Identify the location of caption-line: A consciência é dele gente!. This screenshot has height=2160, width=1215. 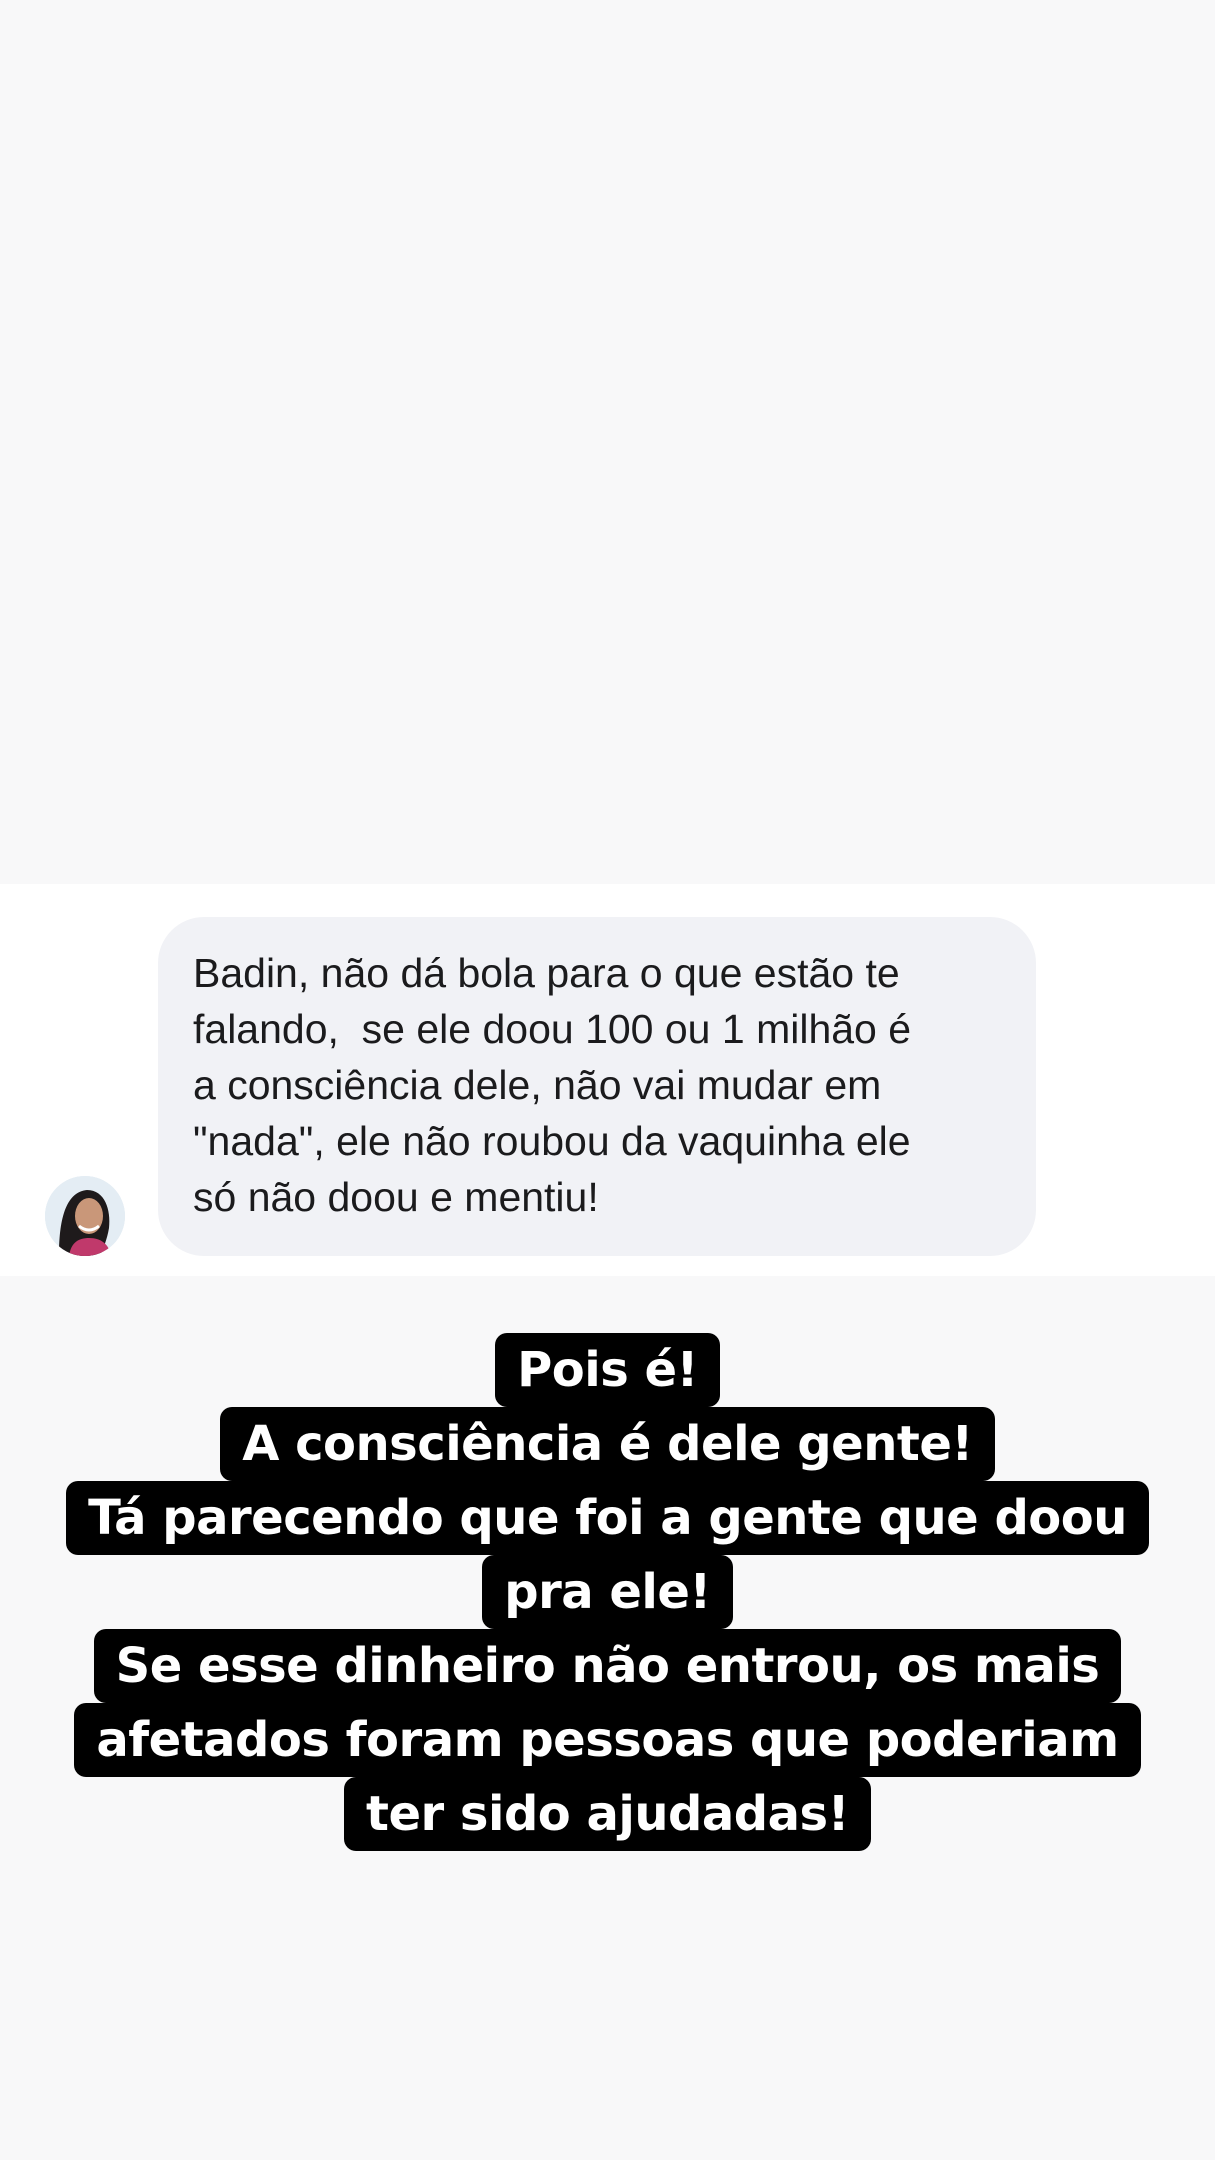
(607, 1444).